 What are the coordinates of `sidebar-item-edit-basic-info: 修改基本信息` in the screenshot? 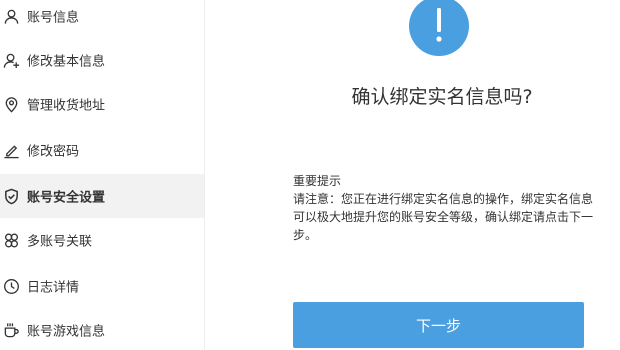 It's located at (102, 60).